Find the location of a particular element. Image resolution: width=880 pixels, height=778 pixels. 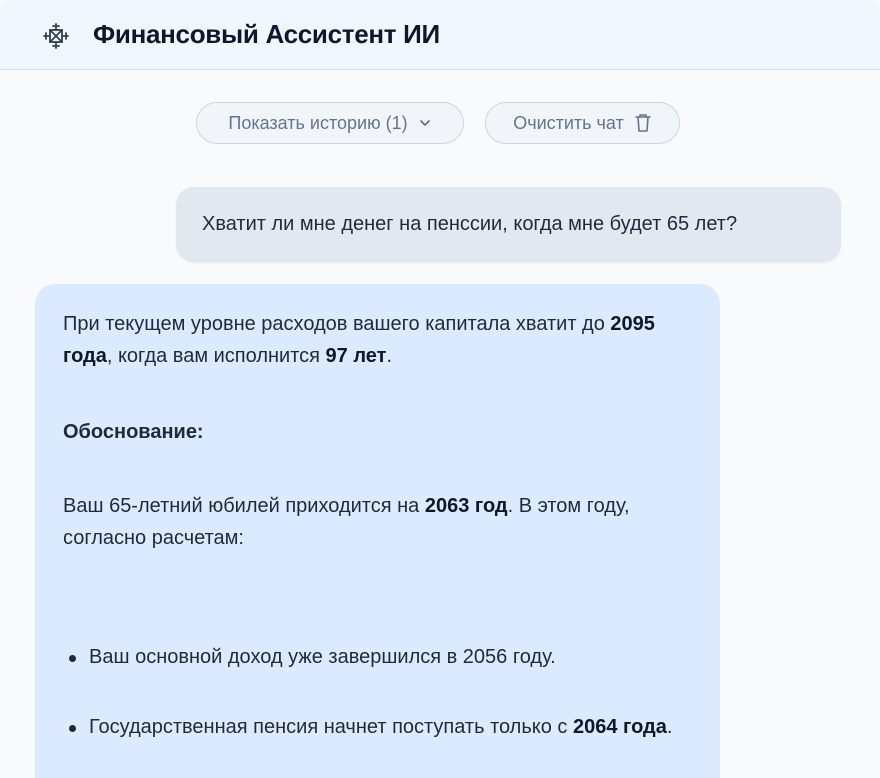

show-history-button: Показать историю (1) is located at coordinates (330, 123).